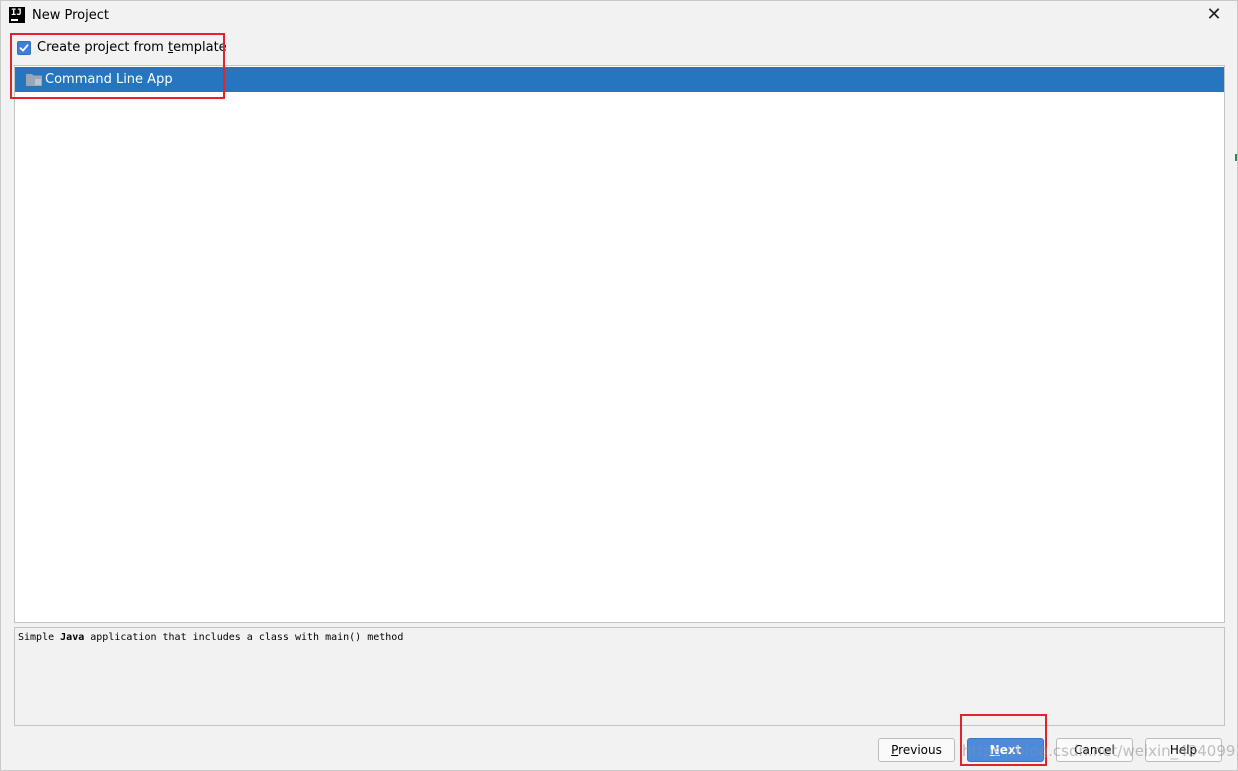 The image size is (1238, 771). Describe the element at coordinates (70, 15) in the screenshot. I see `window-title: New Project` at that location.